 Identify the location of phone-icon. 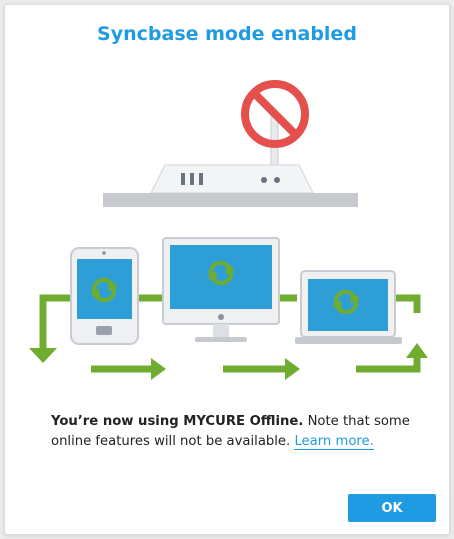
(104, 296).